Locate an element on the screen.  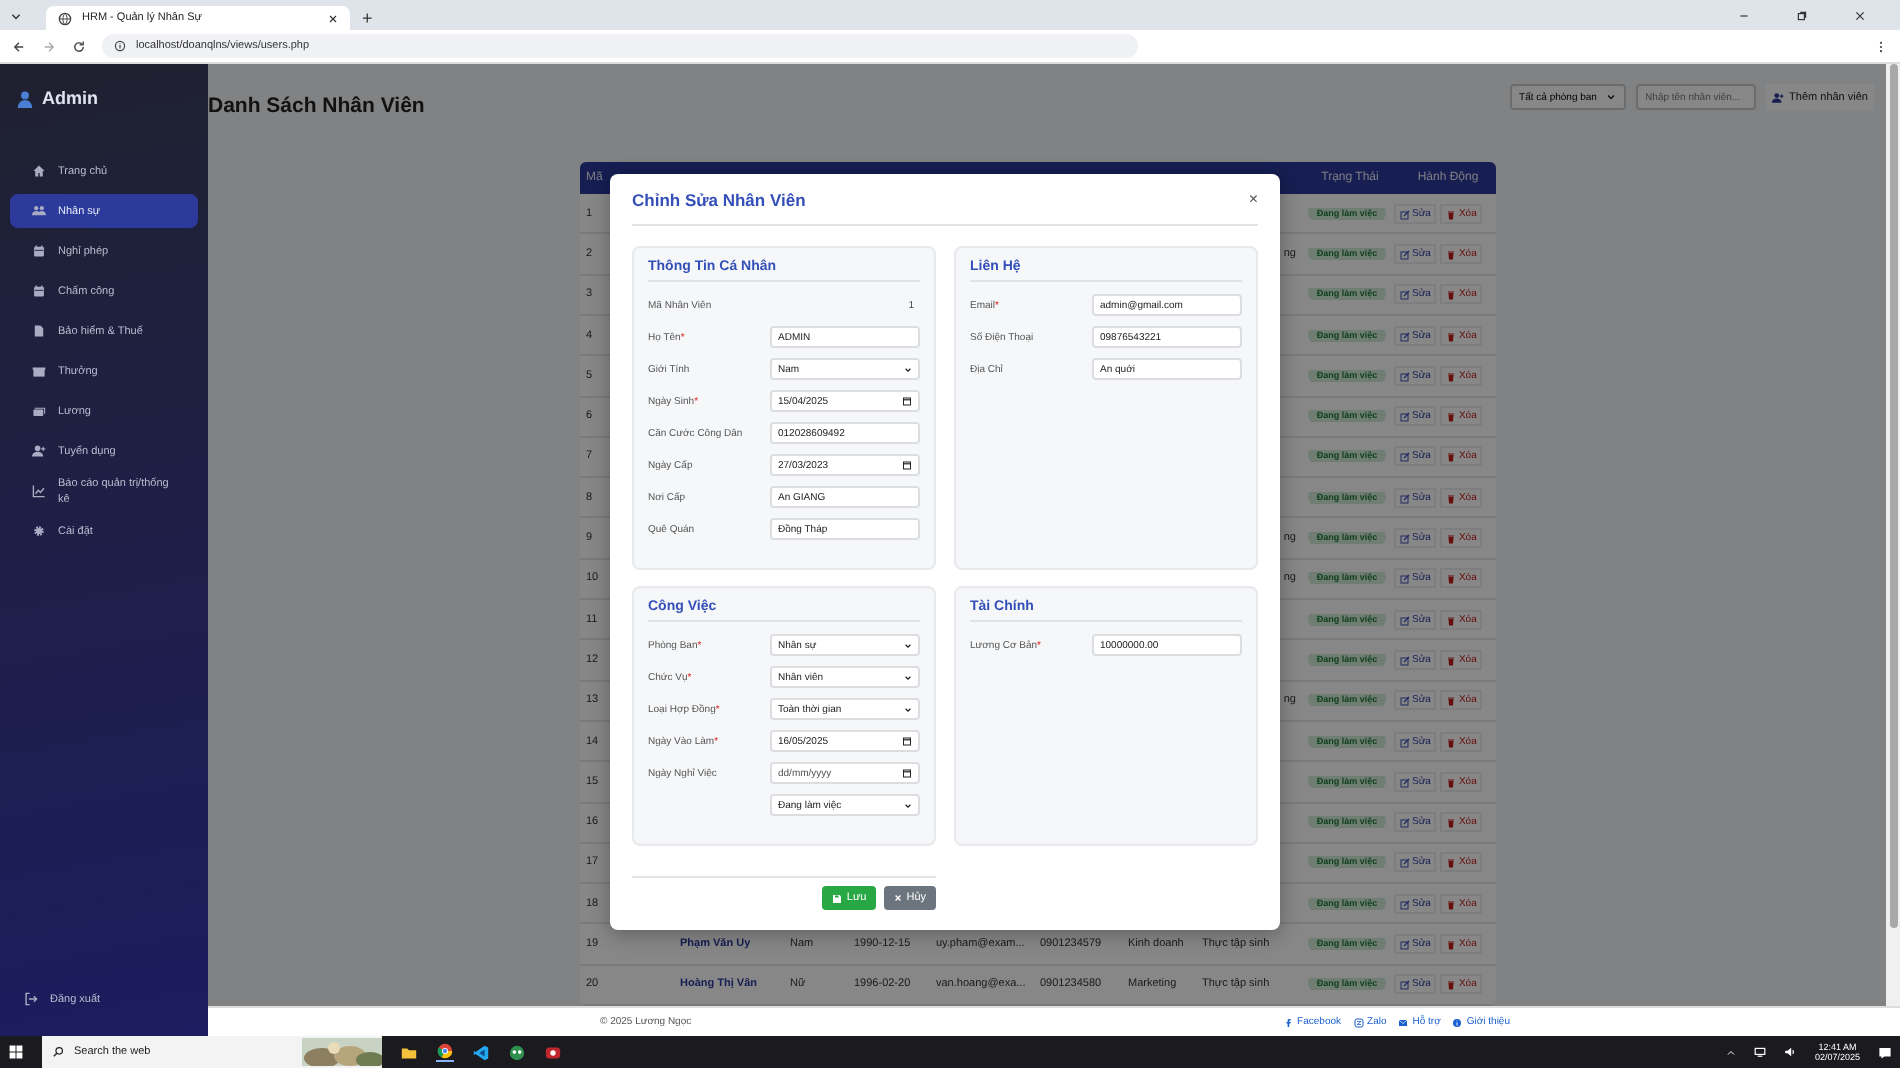
code-editor-icon is located at coordinates (481, 1052).